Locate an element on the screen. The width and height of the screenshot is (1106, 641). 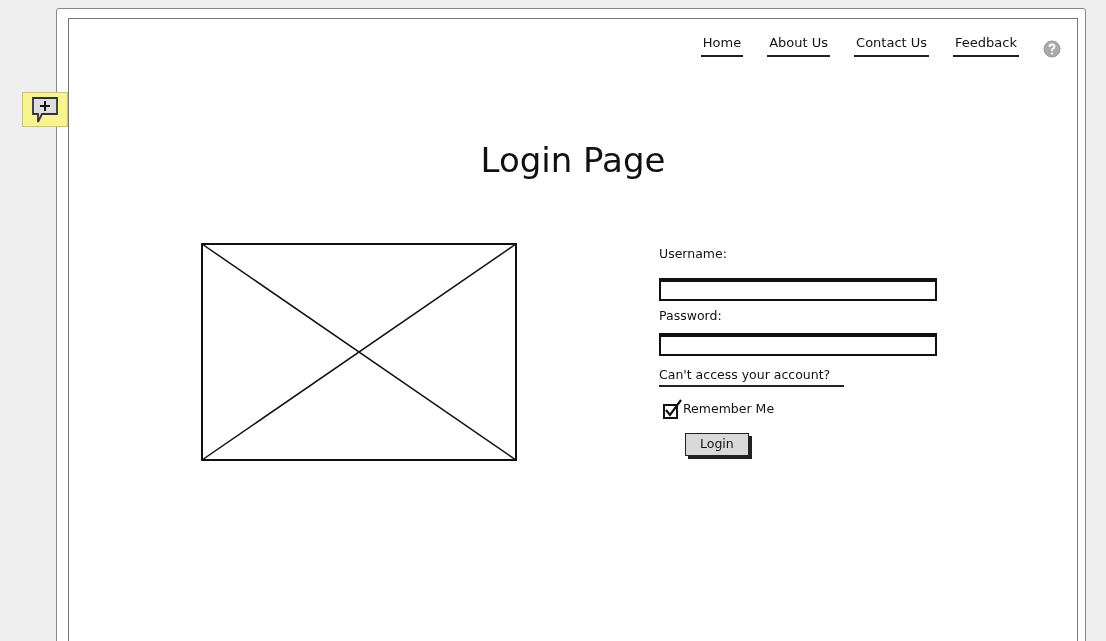
help-icon is located at coordinates (1052, 49).